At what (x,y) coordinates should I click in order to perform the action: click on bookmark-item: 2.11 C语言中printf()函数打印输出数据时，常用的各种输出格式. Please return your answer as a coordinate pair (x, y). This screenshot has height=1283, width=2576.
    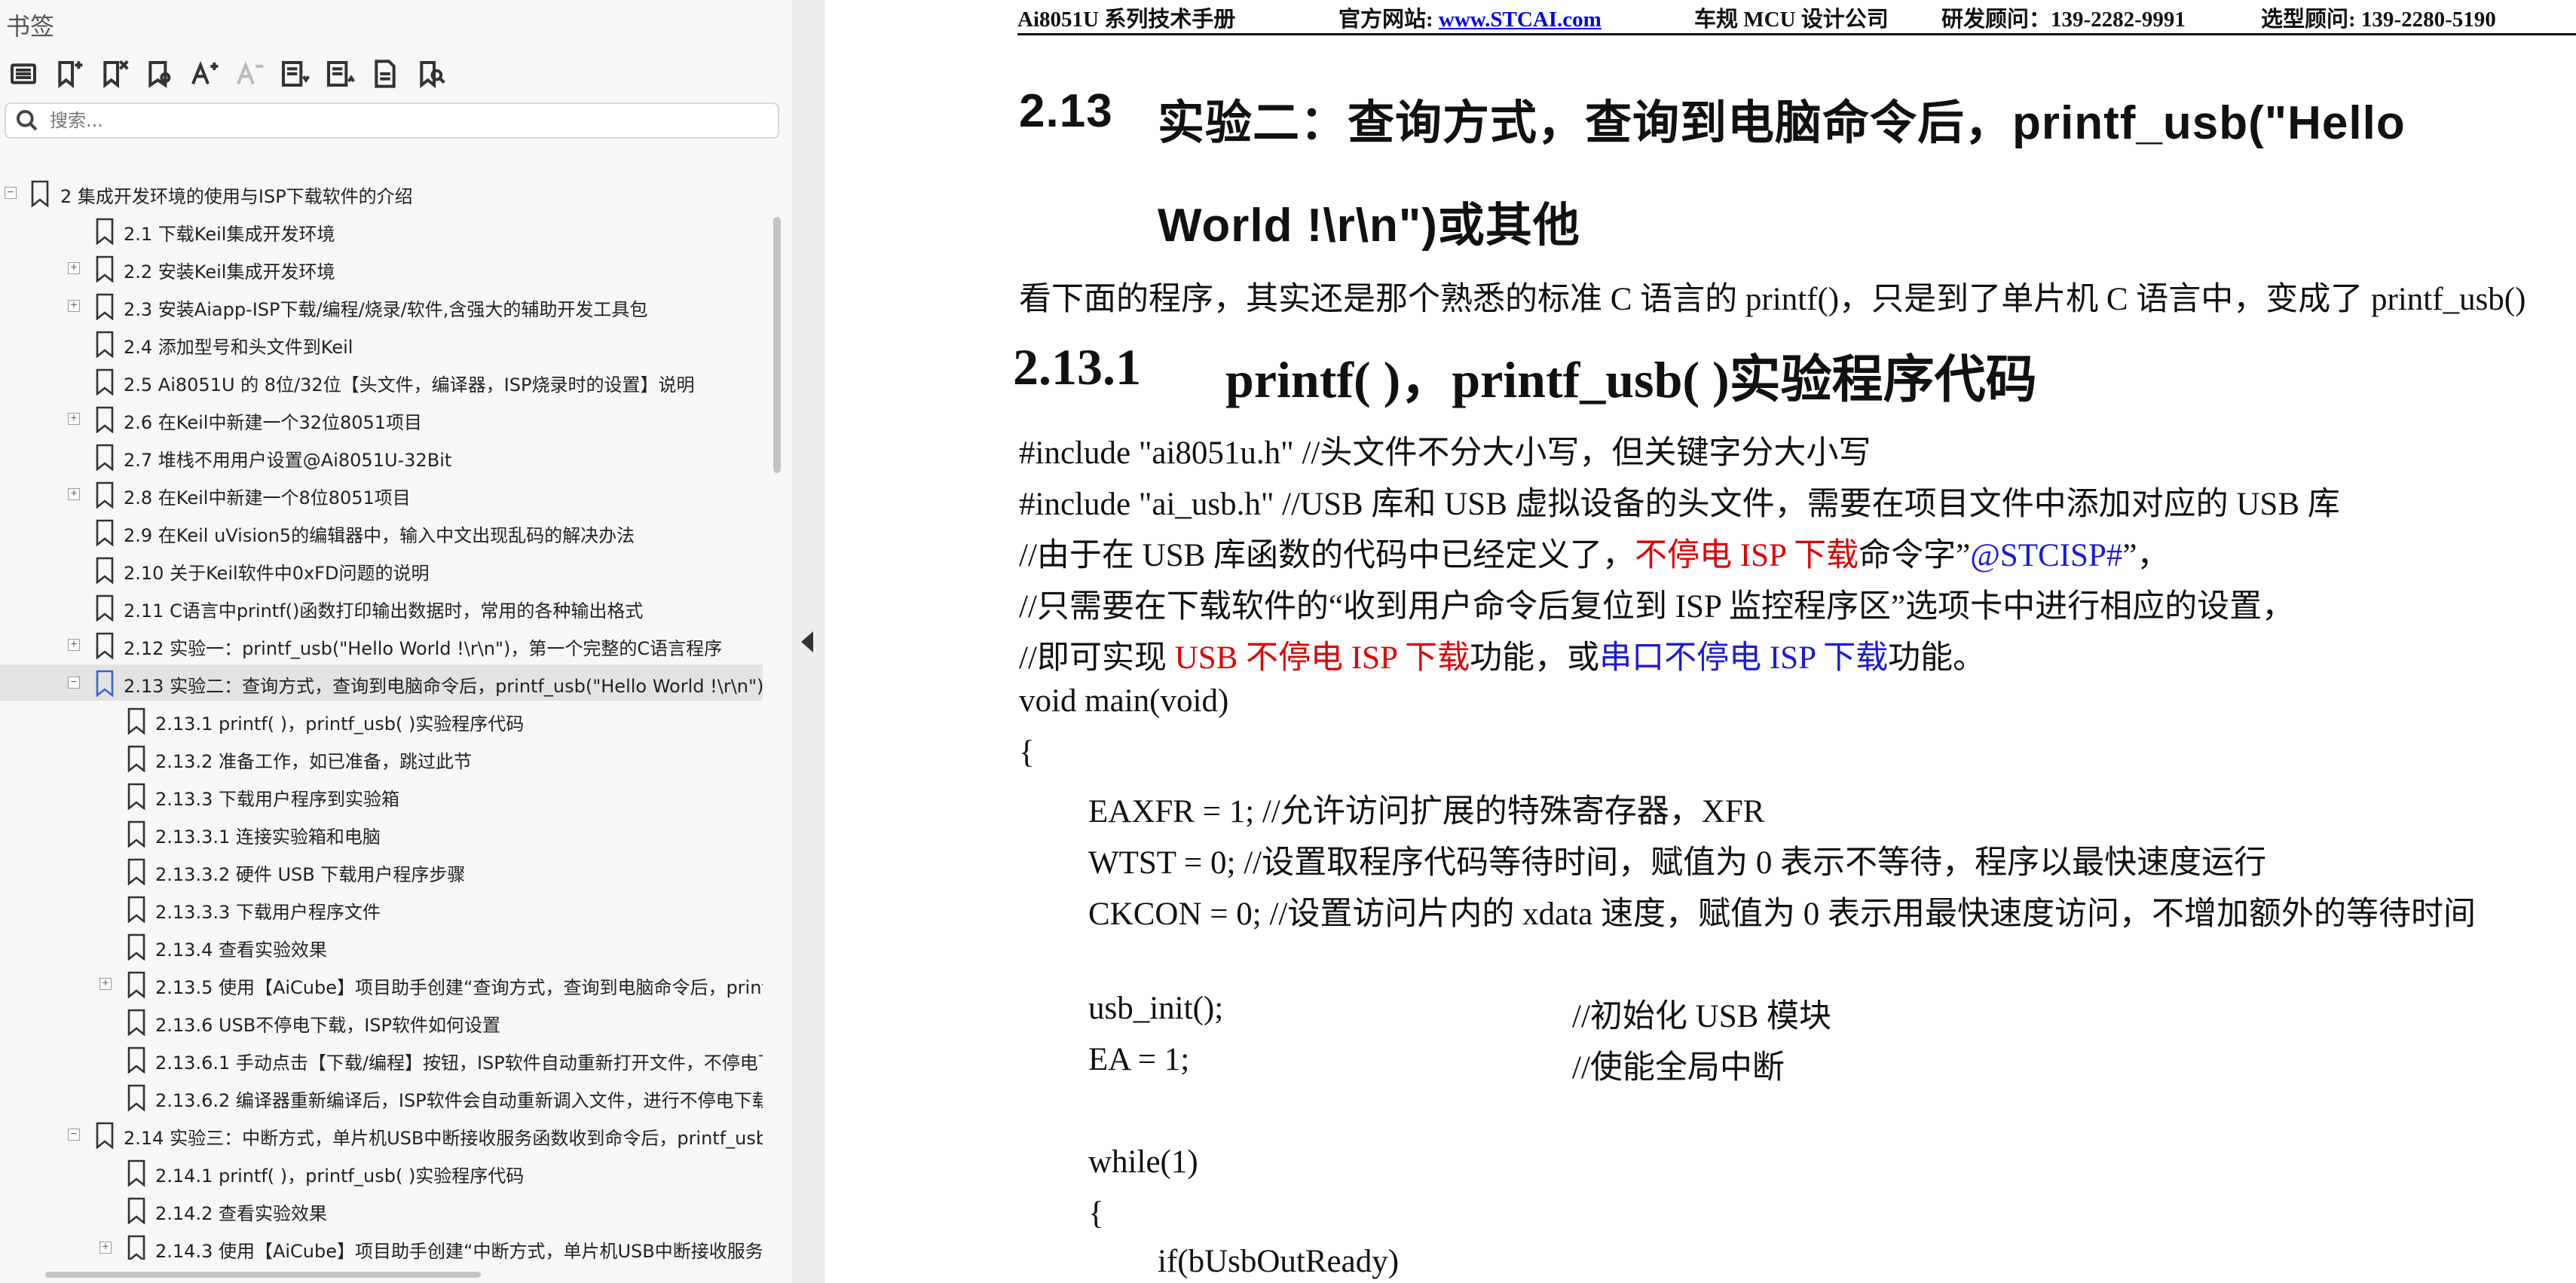
    Looking at the image, I should click on (381, 607).